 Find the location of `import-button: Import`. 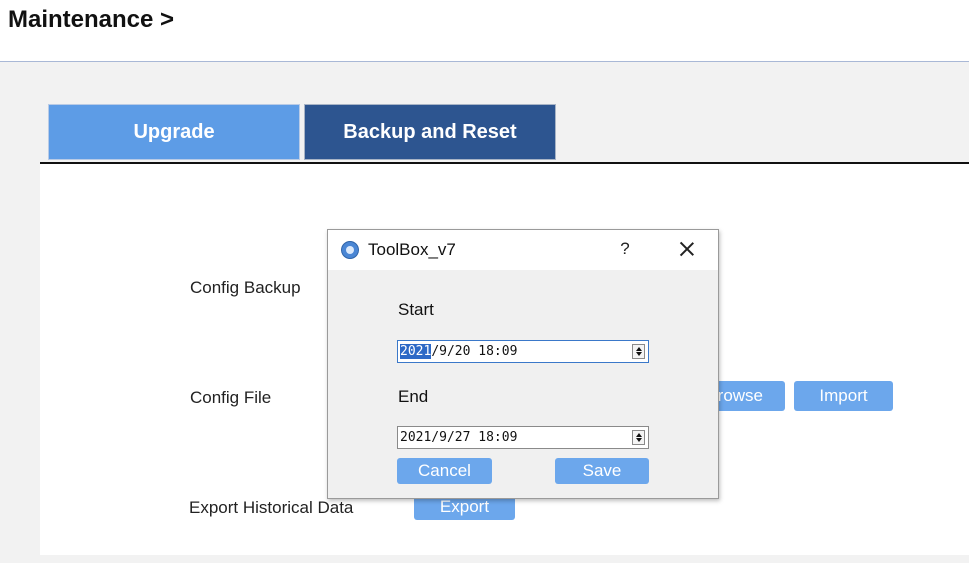

import-button: Import is located at coordinates (843, 396).